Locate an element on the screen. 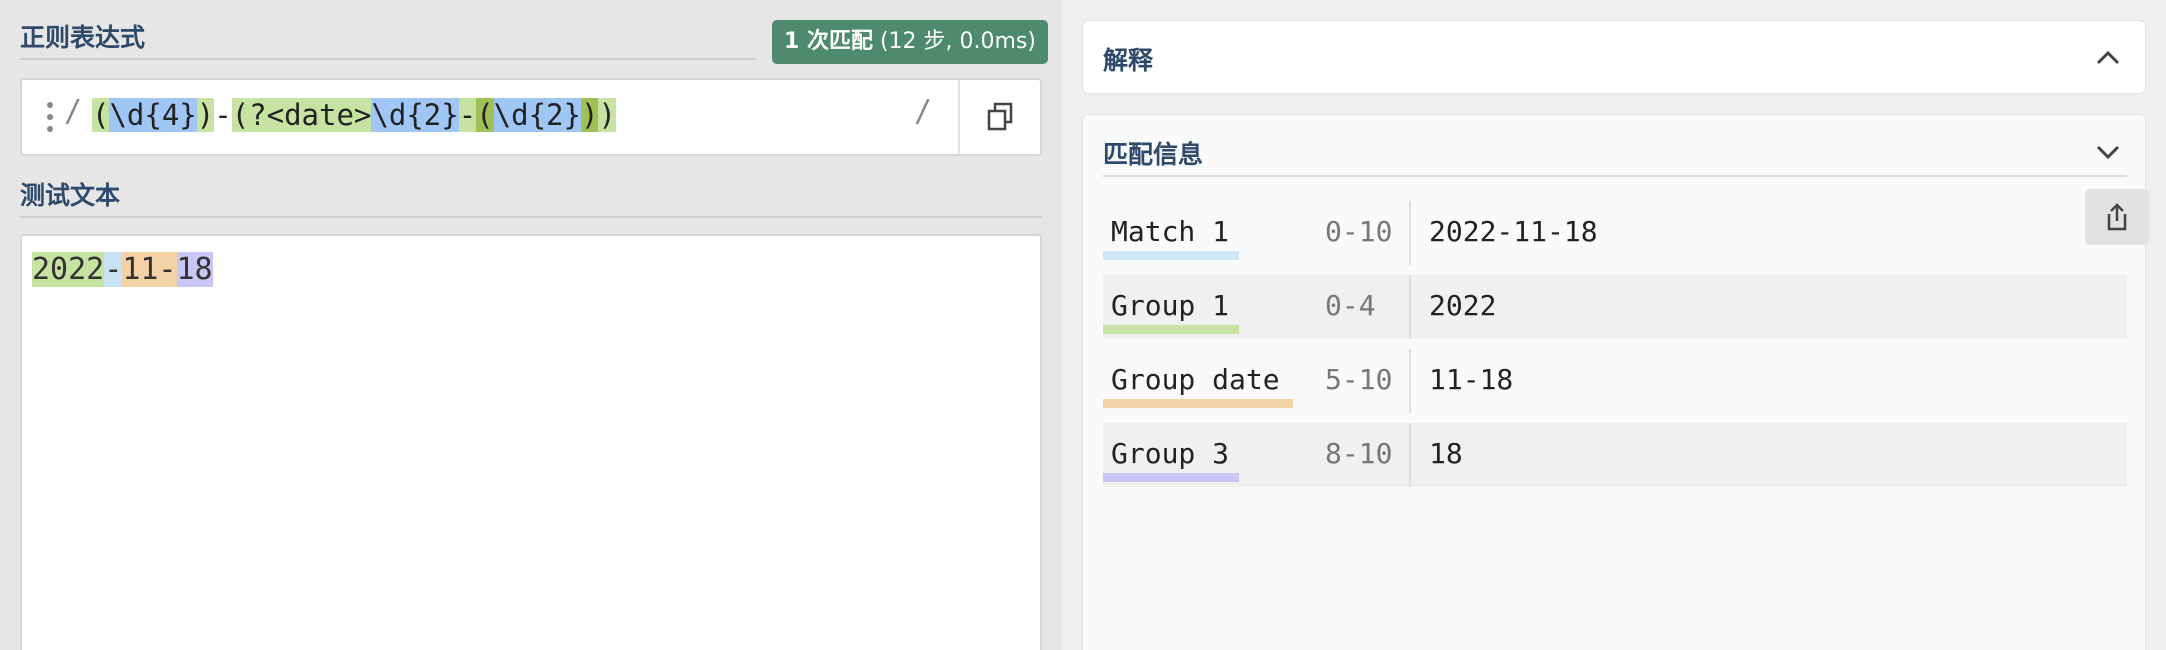 This screenshot has height=650, width=2166. group-name: Group 3 is located at coordinates (1170, 453).